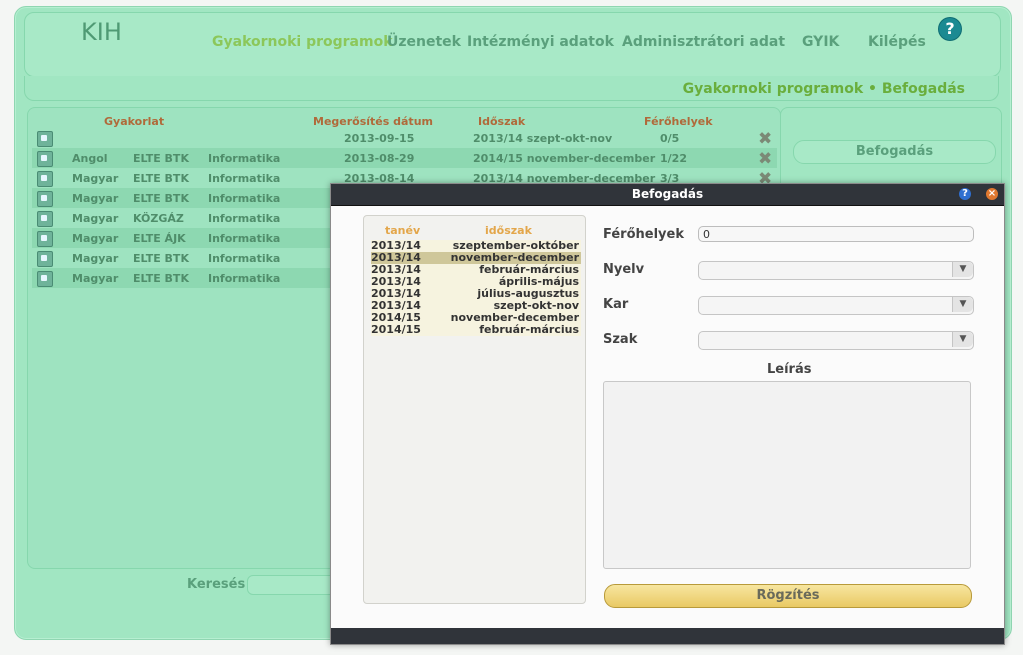 This screenshot has height=655, width=1023. Describe the element at coordinates (678, 121) in the screenshot. I see `col-ferohelyek: Férőhelyek` at that location.